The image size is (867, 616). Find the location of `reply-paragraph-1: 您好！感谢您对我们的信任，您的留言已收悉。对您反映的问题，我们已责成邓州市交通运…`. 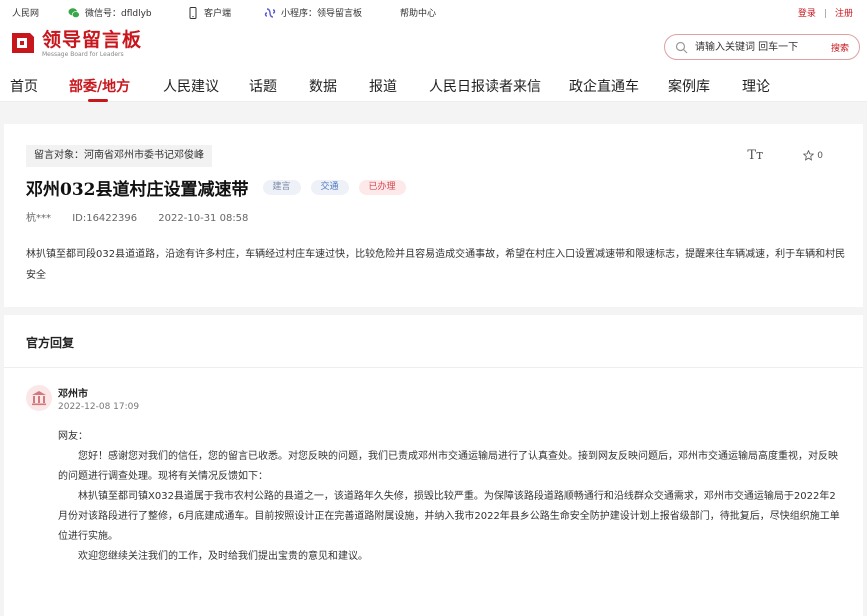

reply-paragraph-1: 您好！感谢您对我们的信任，您的留言已收悉。对您反映的问题，我们已责成邓州市交通运… is located at coordinates (448, 466).